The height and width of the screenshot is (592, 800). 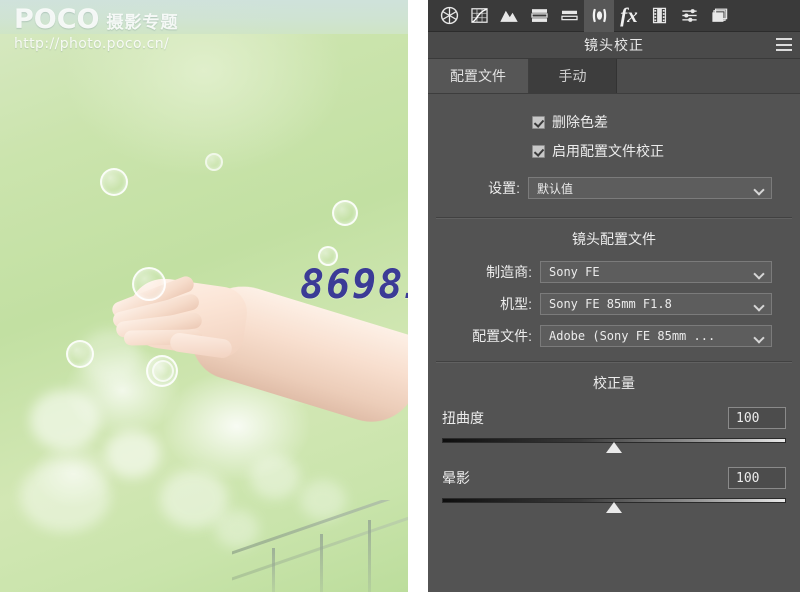 What do you see at coordinates (463, 418) in the screenshot?
I see `slider-label: 扭曲度` at bounding box center [463, 418].